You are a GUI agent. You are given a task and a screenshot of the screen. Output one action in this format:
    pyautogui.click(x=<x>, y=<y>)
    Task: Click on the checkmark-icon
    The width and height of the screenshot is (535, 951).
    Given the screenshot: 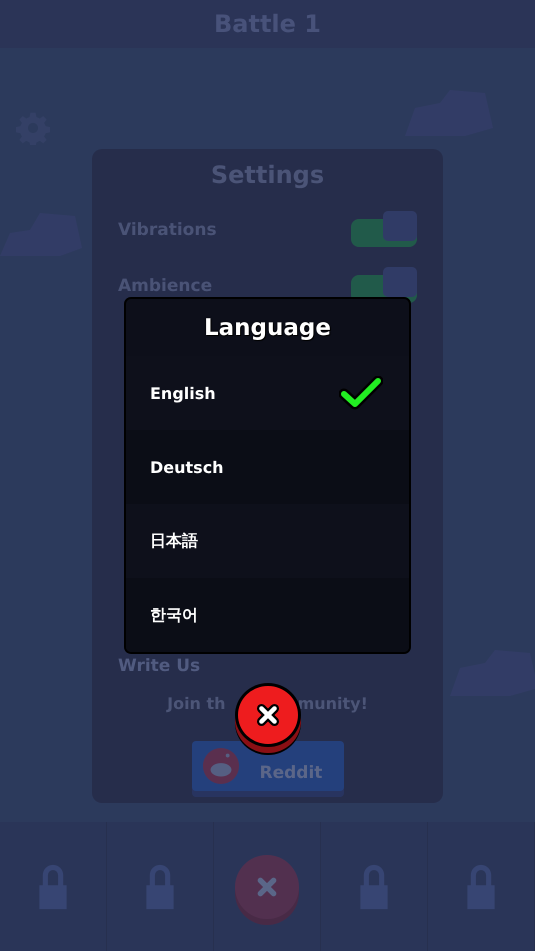 What is the action you would take?
    pyautogui.click(x=361, y=393)
    